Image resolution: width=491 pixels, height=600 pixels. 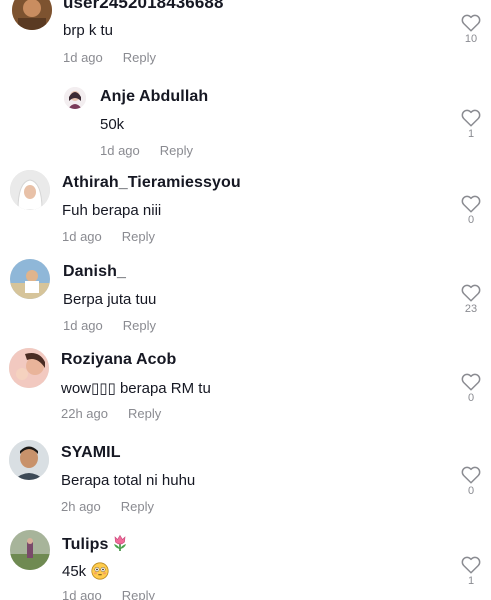 What do you see at coordinates (112, 124) in the screenshot?
I see `comment-text: 50k` at bounding box center [112, 124].